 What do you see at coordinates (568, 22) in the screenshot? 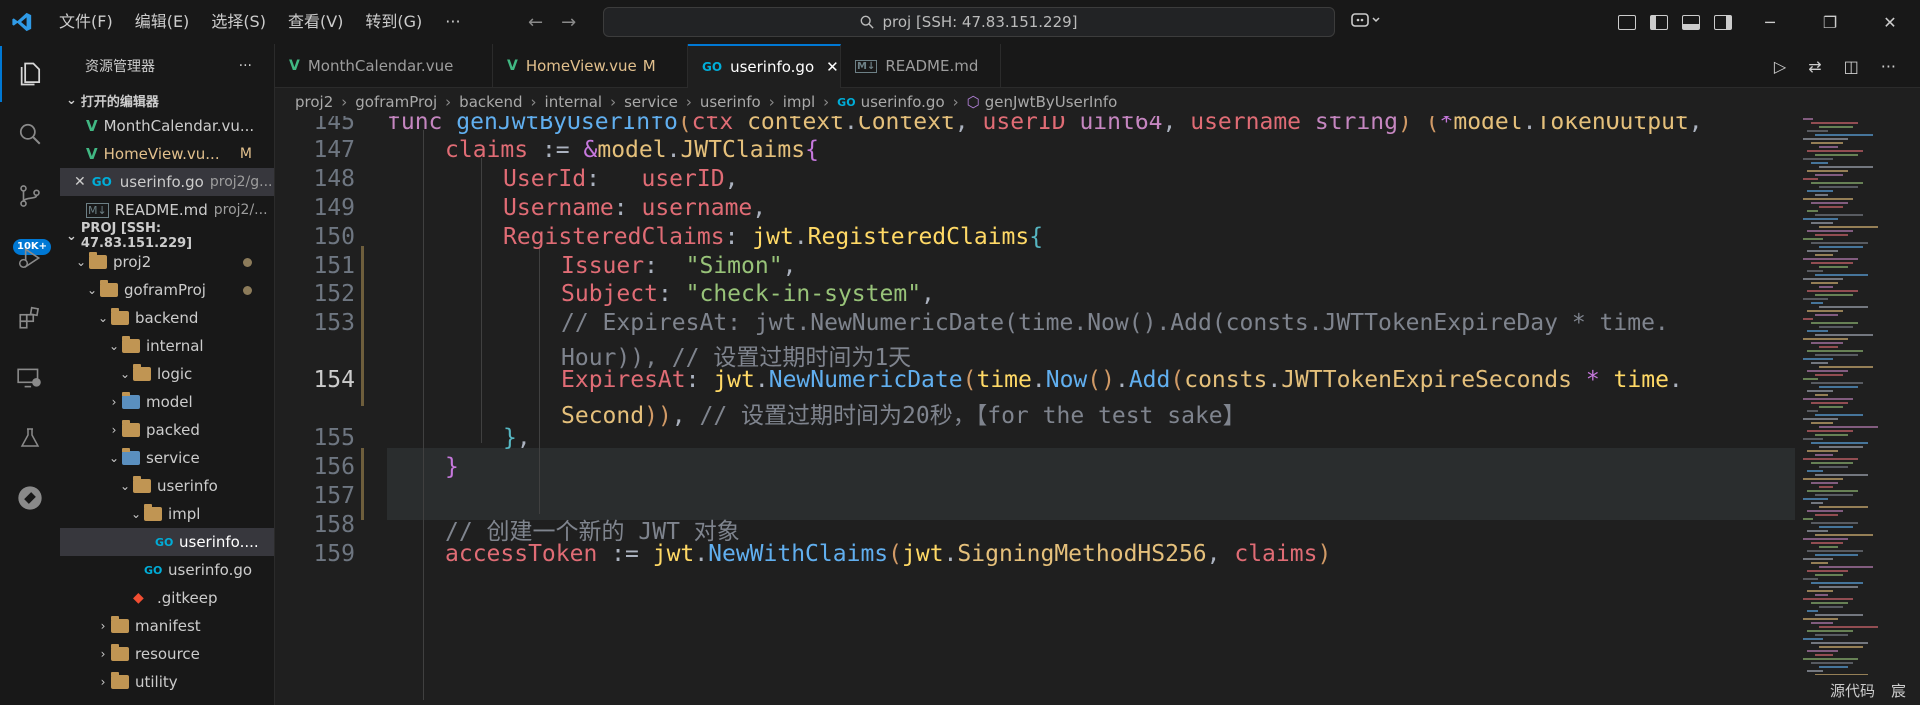
I see `forward-arrow-icon: →` at bounding box center [568, 22].